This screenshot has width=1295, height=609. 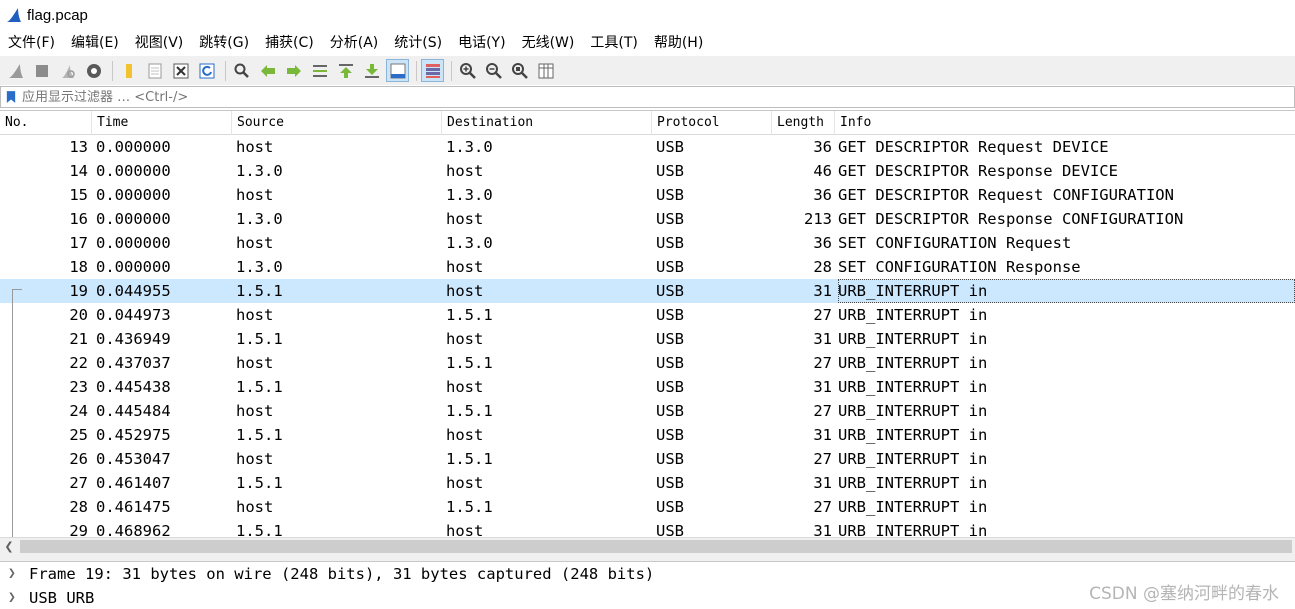 I want to click on menu-view: 视图(V), so click(x=159, y=43).